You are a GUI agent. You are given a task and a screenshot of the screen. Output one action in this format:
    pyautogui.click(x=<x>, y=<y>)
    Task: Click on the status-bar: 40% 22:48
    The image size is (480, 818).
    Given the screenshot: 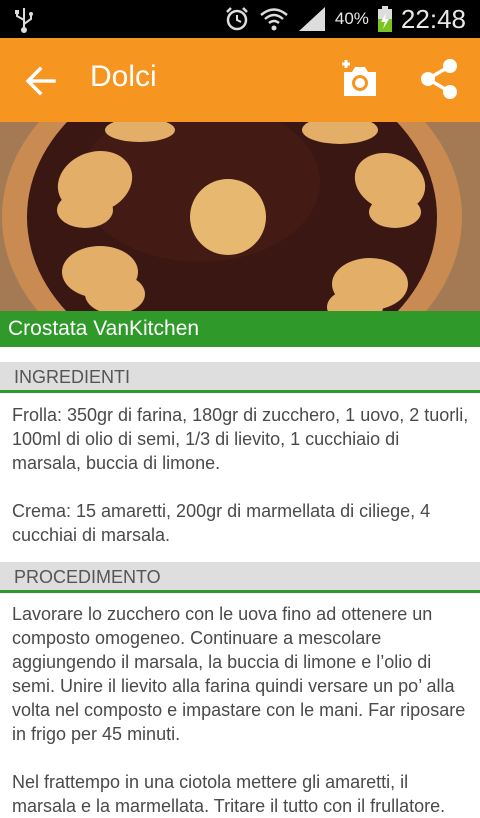 What is the action you would take?
    pyautogui.click(x=240, y=19)
    